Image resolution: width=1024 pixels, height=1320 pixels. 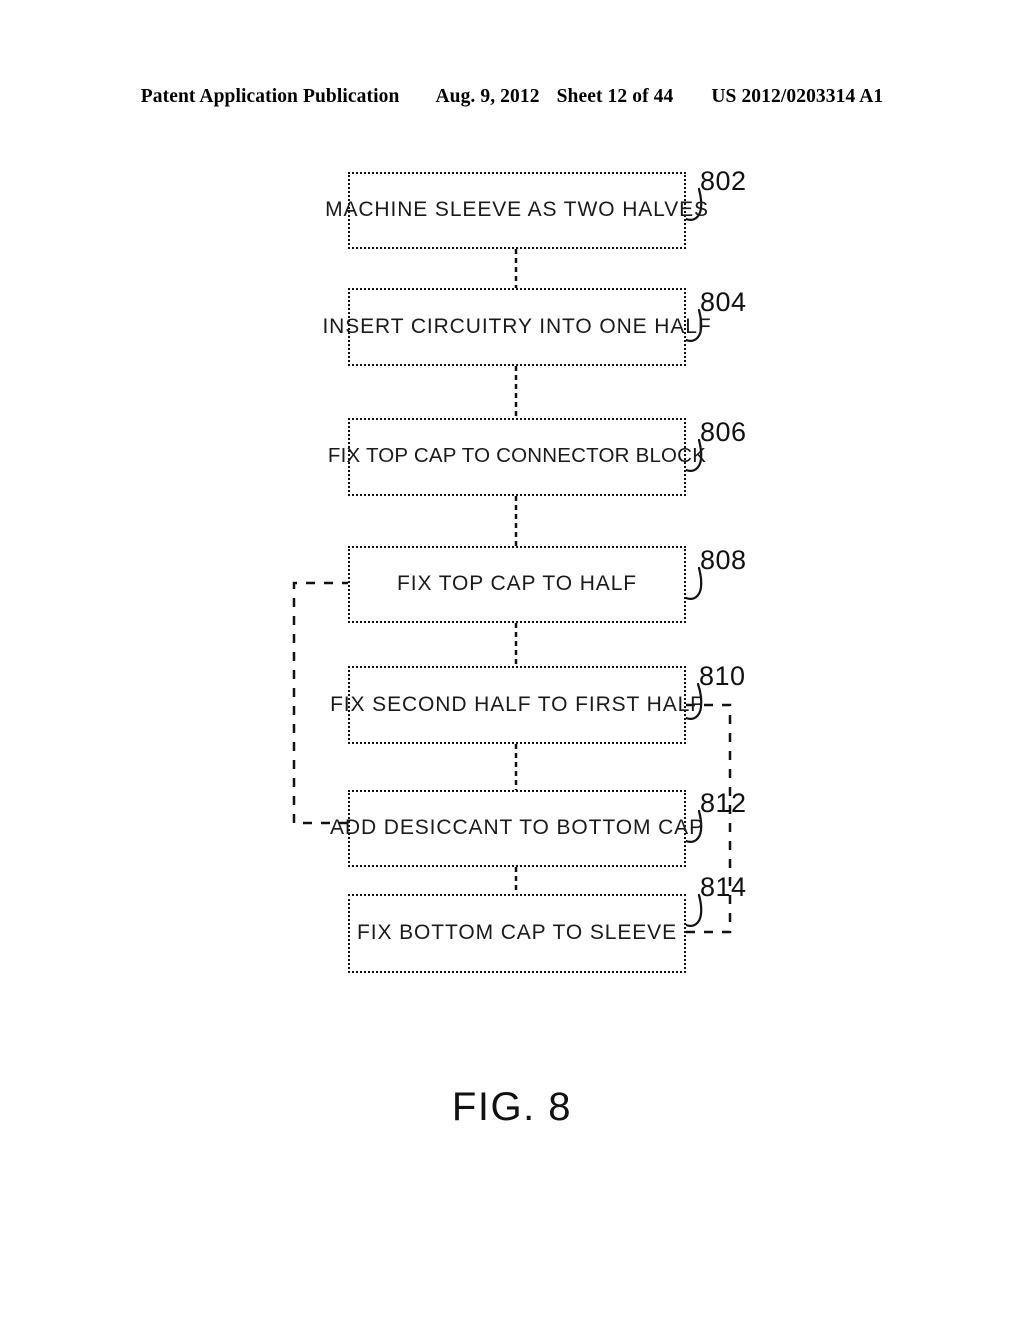 I want to click on process-box-806: FIX TOP CAP TO CONNECTOR BLOCK, so click(x=517, y=457).